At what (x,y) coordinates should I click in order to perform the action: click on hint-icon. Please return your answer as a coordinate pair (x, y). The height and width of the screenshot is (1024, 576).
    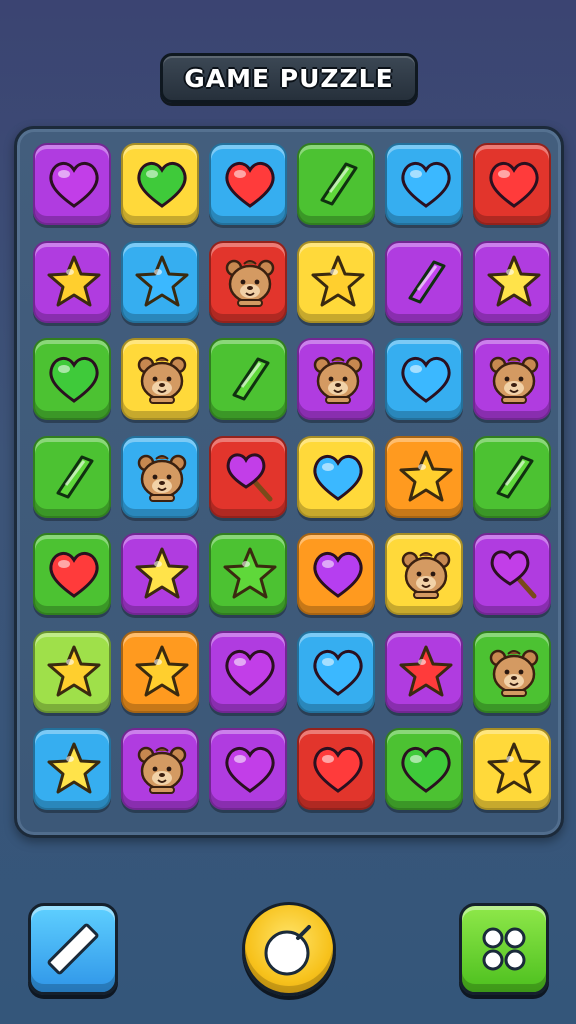
    Looking at the image, I should click on (287, 950).